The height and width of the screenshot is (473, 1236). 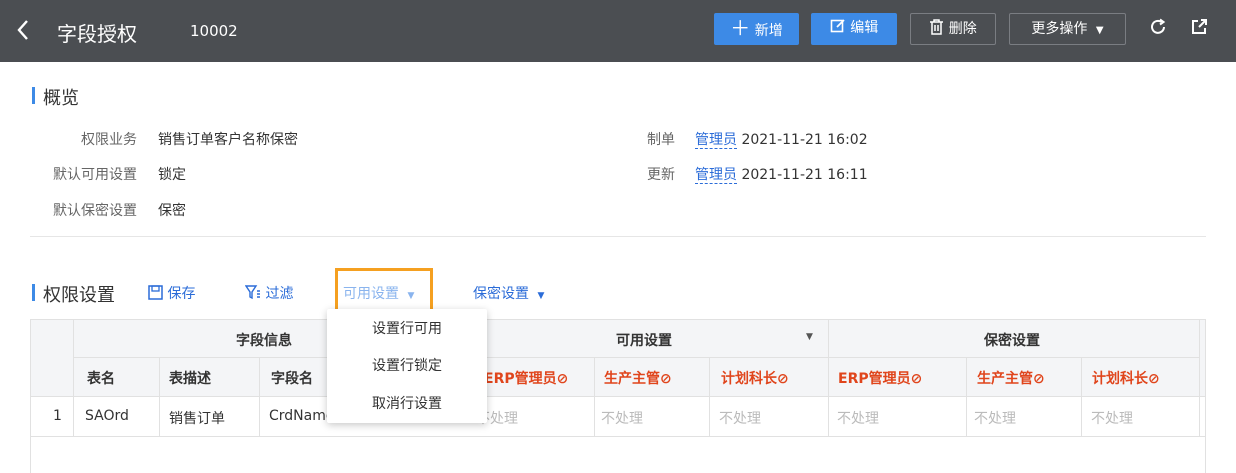 I want to click on field-label: 权限业务, so click(x=109, y=140).